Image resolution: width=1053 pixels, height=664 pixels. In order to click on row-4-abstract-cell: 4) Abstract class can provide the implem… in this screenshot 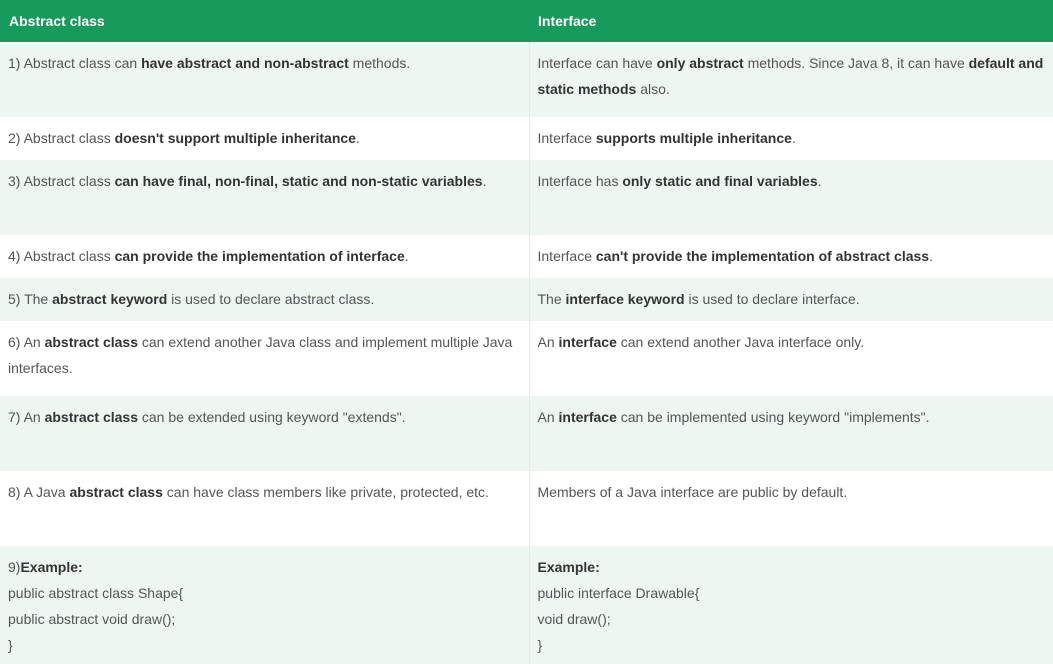, I will do `click(265, 256)`.